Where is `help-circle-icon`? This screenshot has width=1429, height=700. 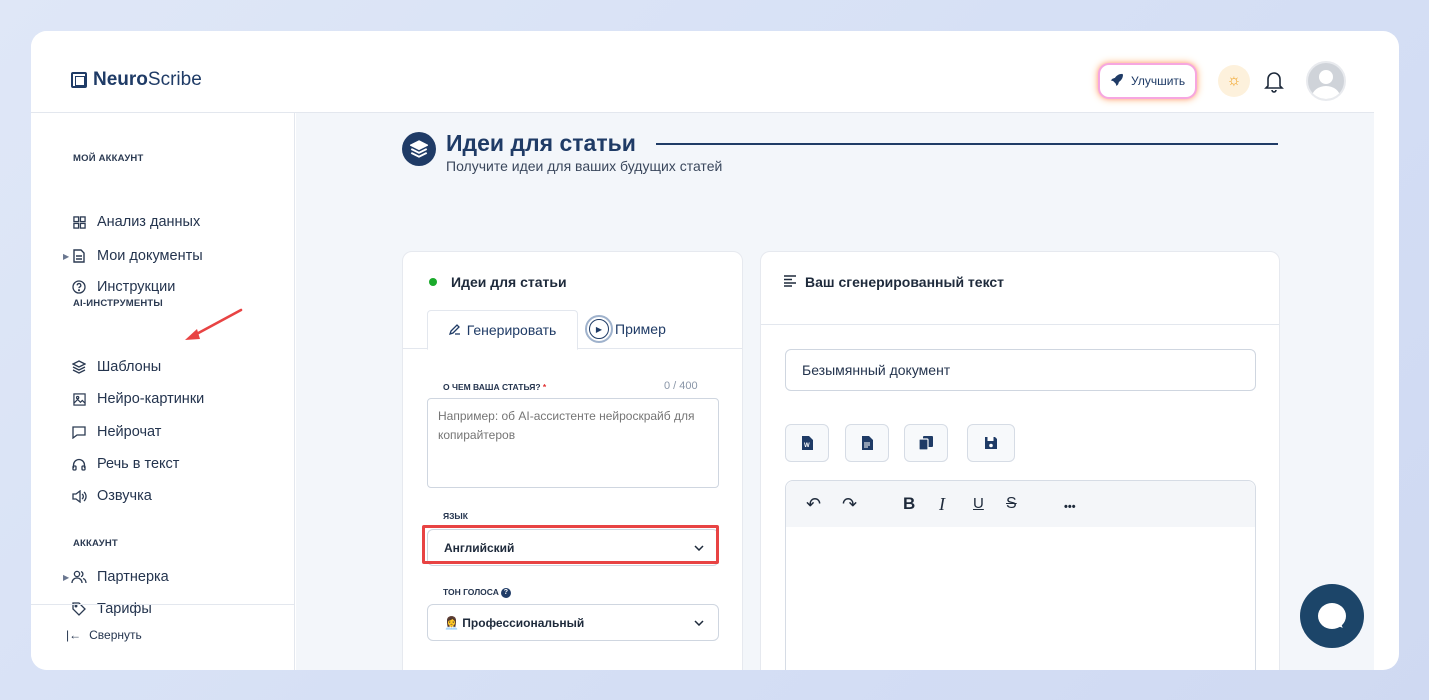 help-circle-icon is located at coordinates (79, 287).